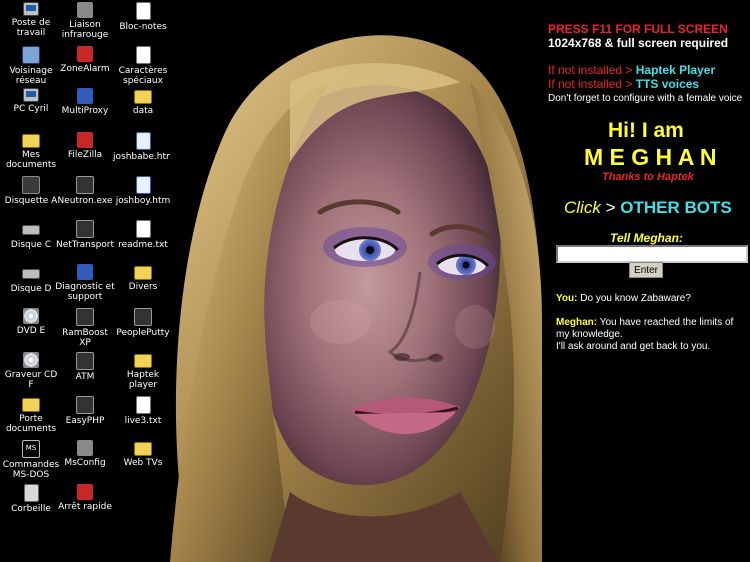 The height and width of the screenshot is (562, 750). I want to click on desktop-icon-label: Bloc-notes, so click(143, 27).